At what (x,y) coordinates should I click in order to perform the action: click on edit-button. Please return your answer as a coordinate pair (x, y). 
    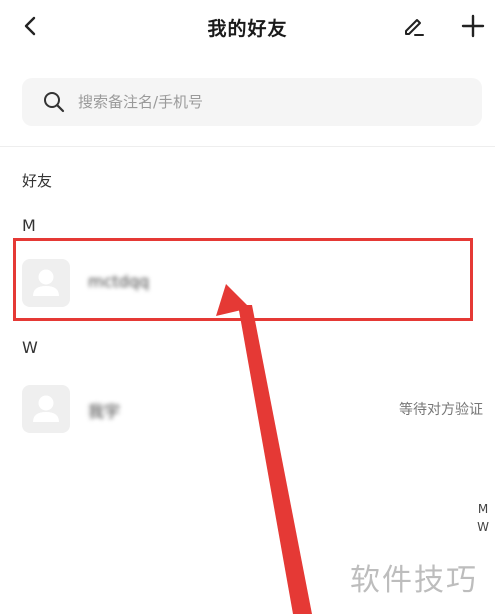
    Looking at the image, I should click on (414, 26).